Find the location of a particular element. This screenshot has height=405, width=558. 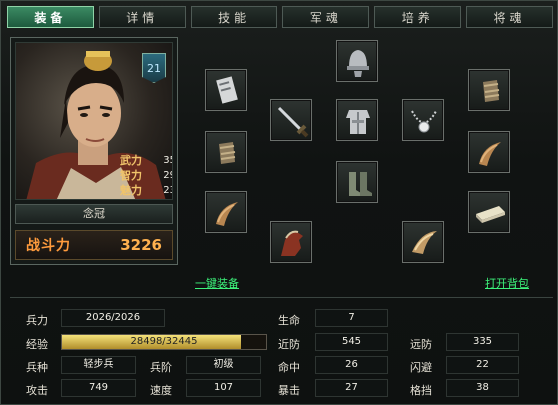

equip-all-link: 一键装备 is located at coordinates (217, 283).